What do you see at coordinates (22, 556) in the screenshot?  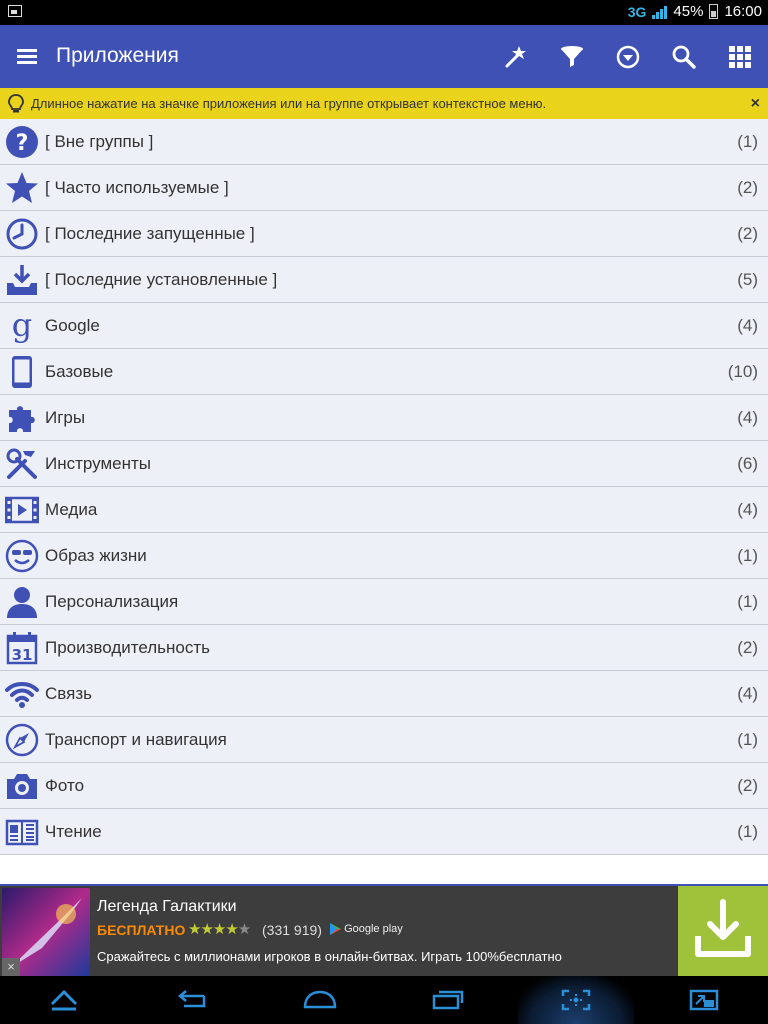 I see `smiley-sunglasses-icon` at bounding box center [22, 556].